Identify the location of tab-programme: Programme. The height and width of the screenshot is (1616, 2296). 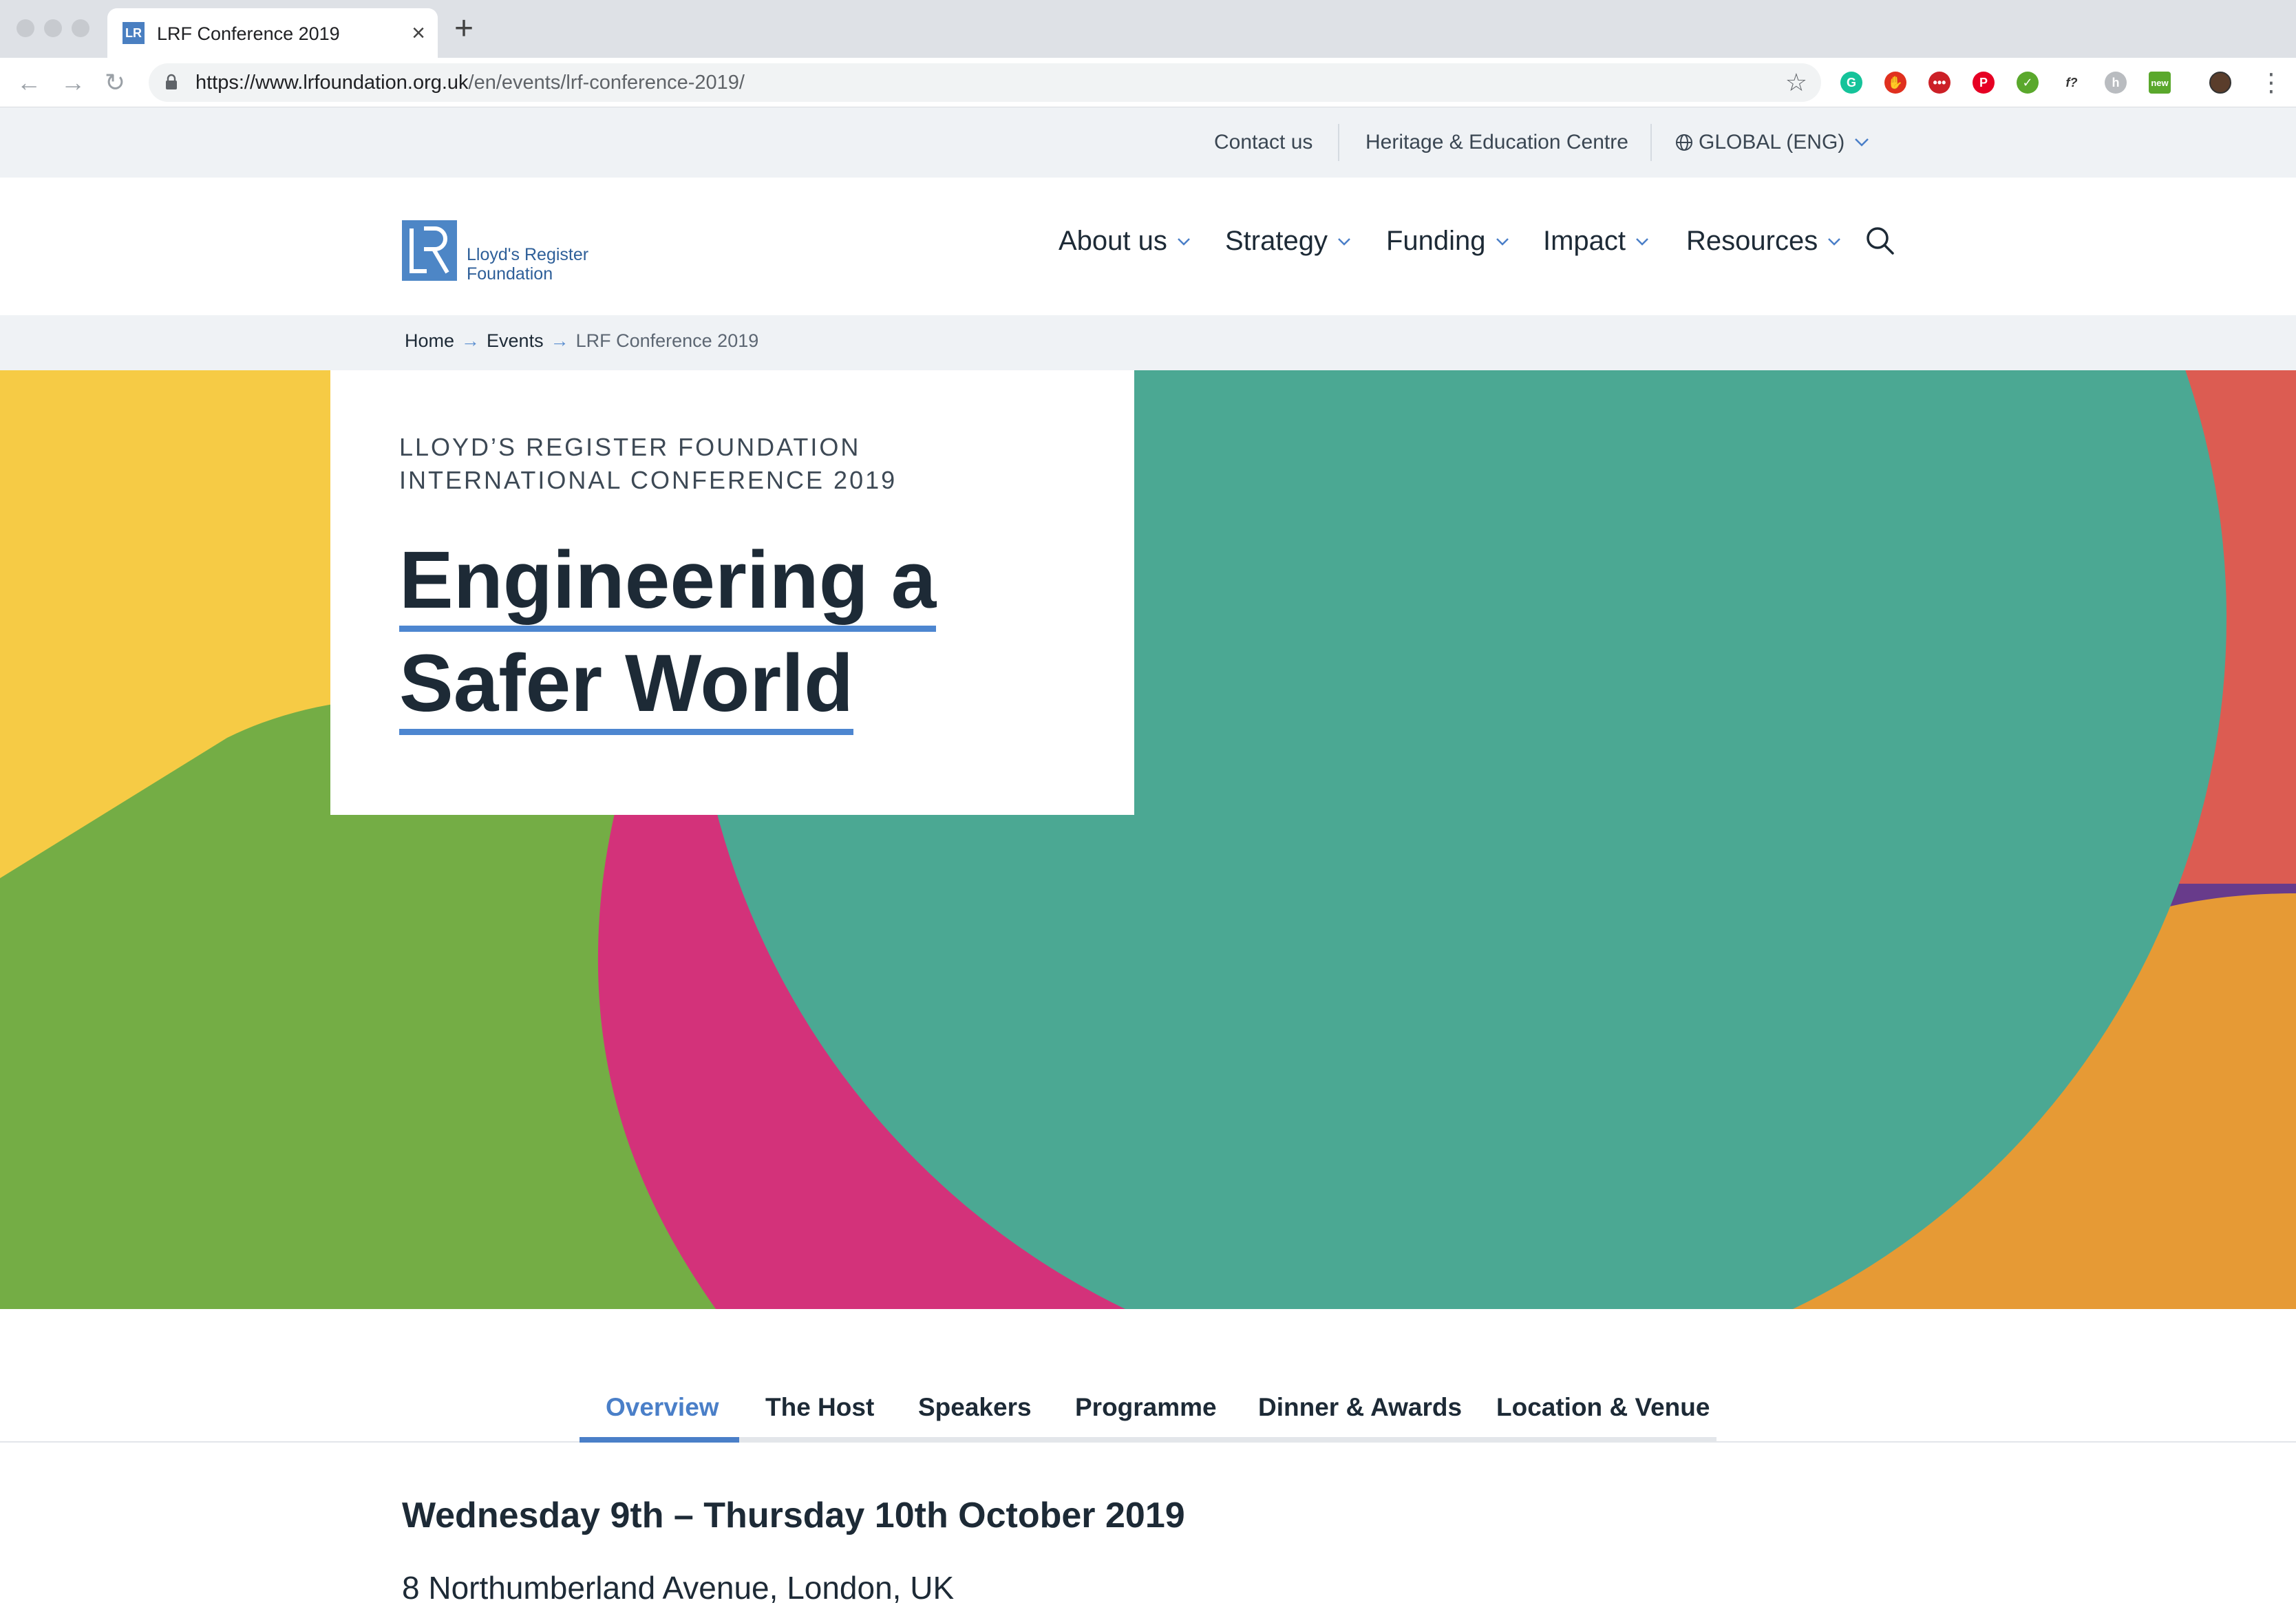
(1146, 1407).